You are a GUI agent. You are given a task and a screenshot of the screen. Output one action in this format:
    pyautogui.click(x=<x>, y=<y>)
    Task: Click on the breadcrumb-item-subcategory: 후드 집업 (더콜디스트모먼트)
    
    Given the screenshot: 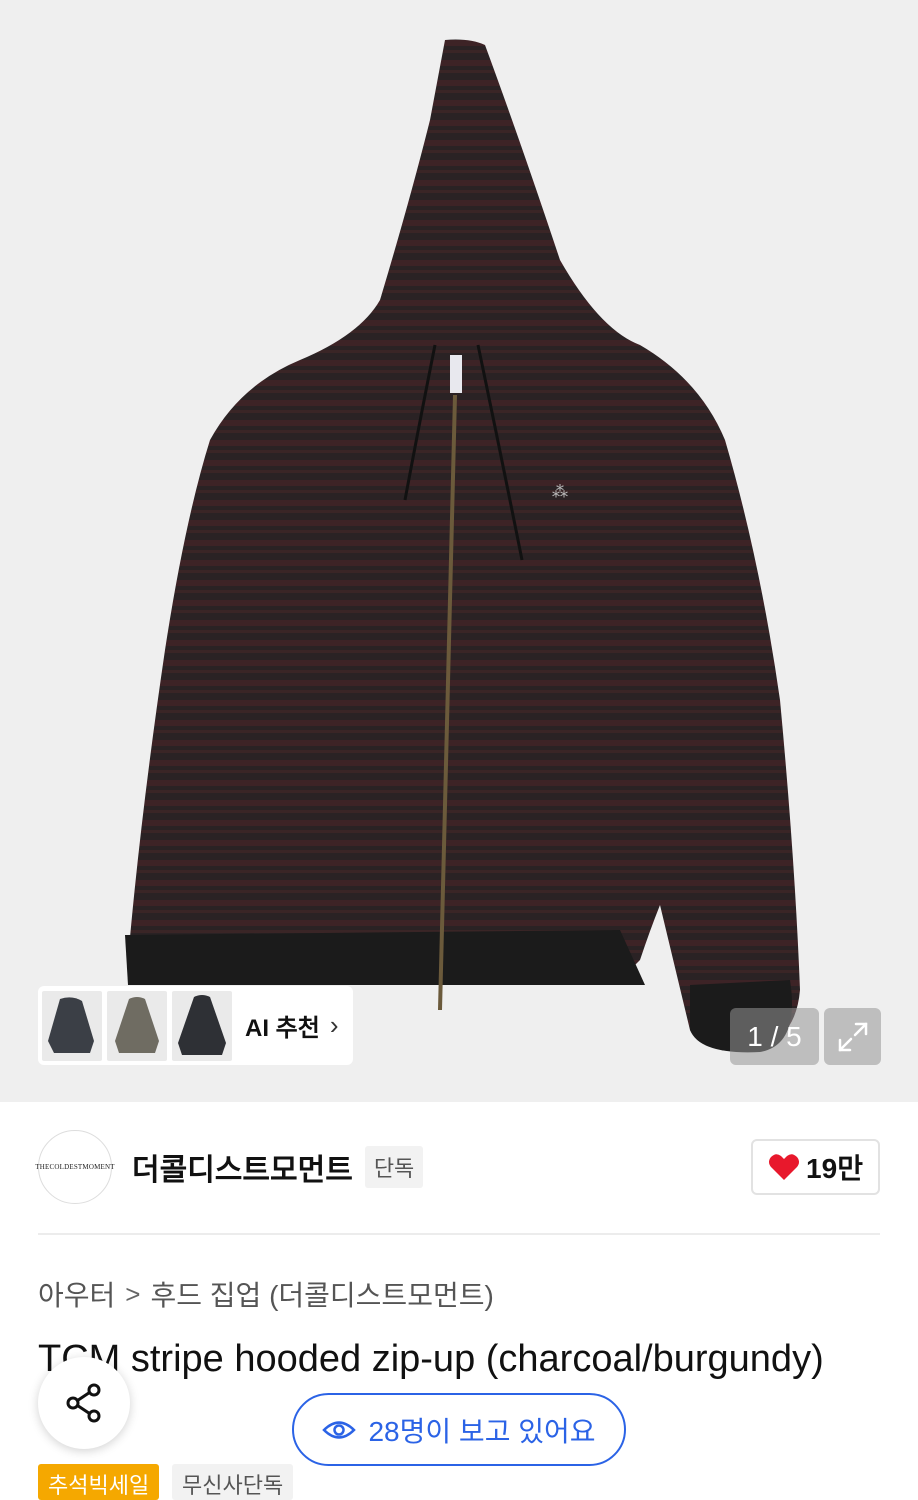 What is the action you would take?
    pyautogui.click(x=321, y=1294)
    